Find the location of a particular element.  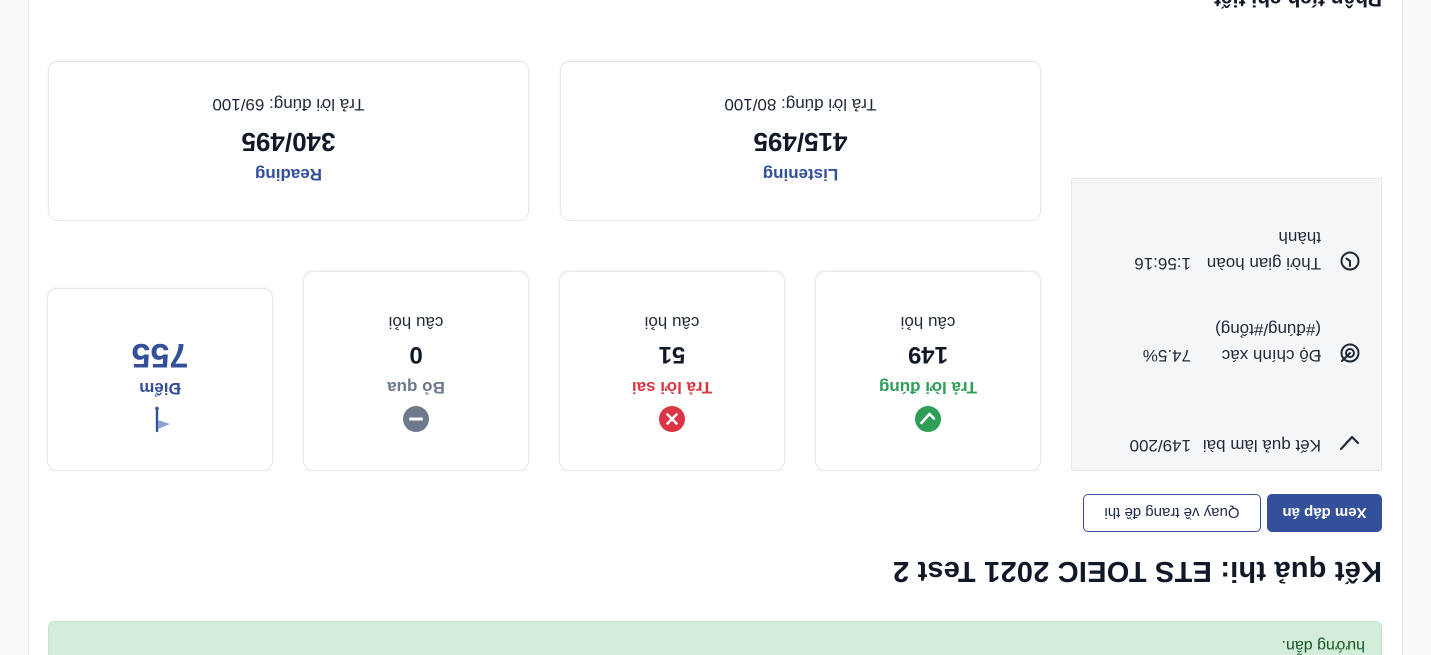

back-to-test-button: Quay về trang đề thi is located at coordinates (1172, 513).